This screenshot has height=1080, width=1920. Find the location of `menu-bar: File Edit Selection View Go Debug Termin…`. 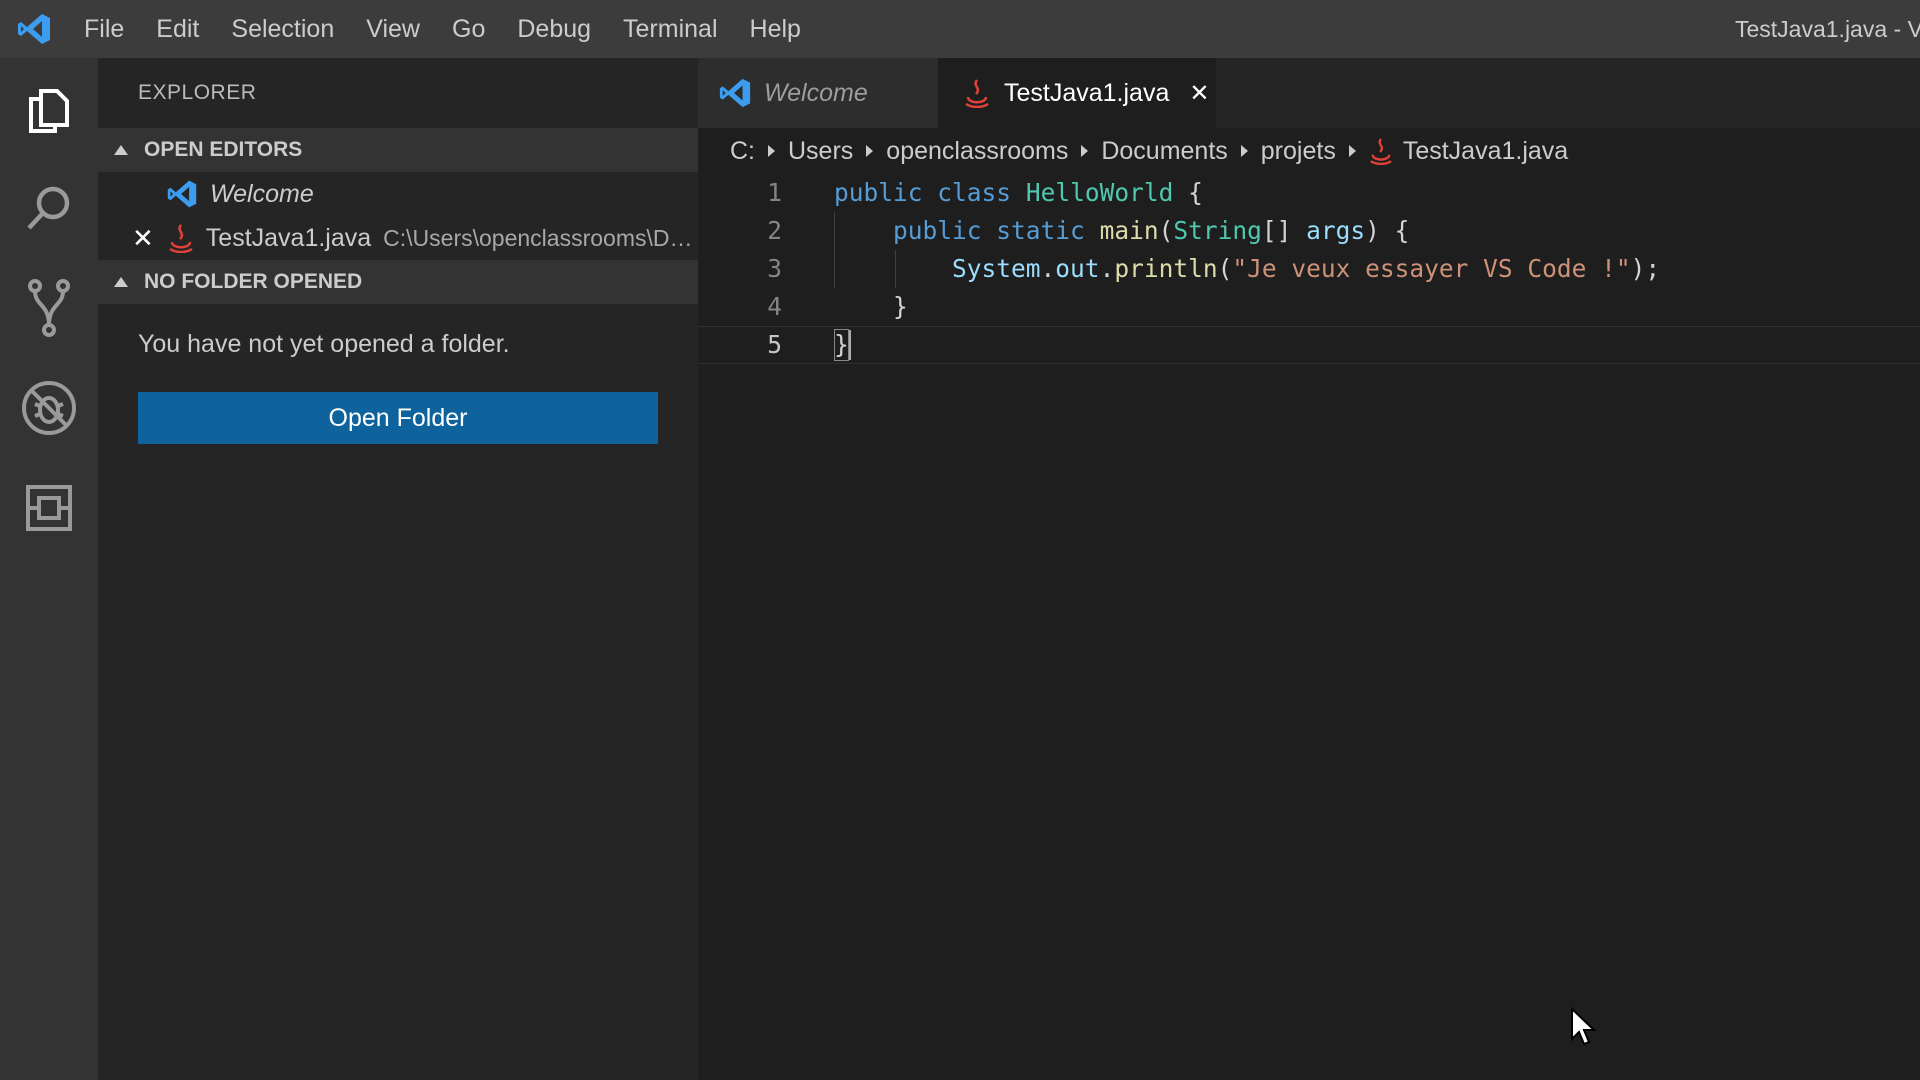

menu-bar: File Edit Selection View Go Debug Termin… is located at coordinates (442, 29).